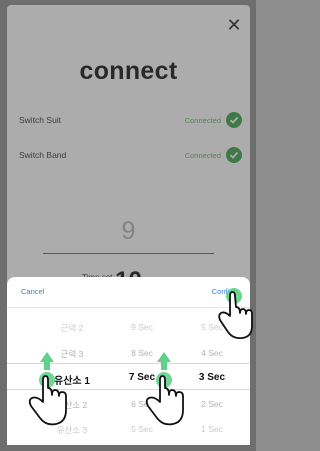 The width and height of the screenshot is (320, 451). Describe the element at coordinates (32, 291) in the screenshot. I see `cancel-button: Cancel` at that location.